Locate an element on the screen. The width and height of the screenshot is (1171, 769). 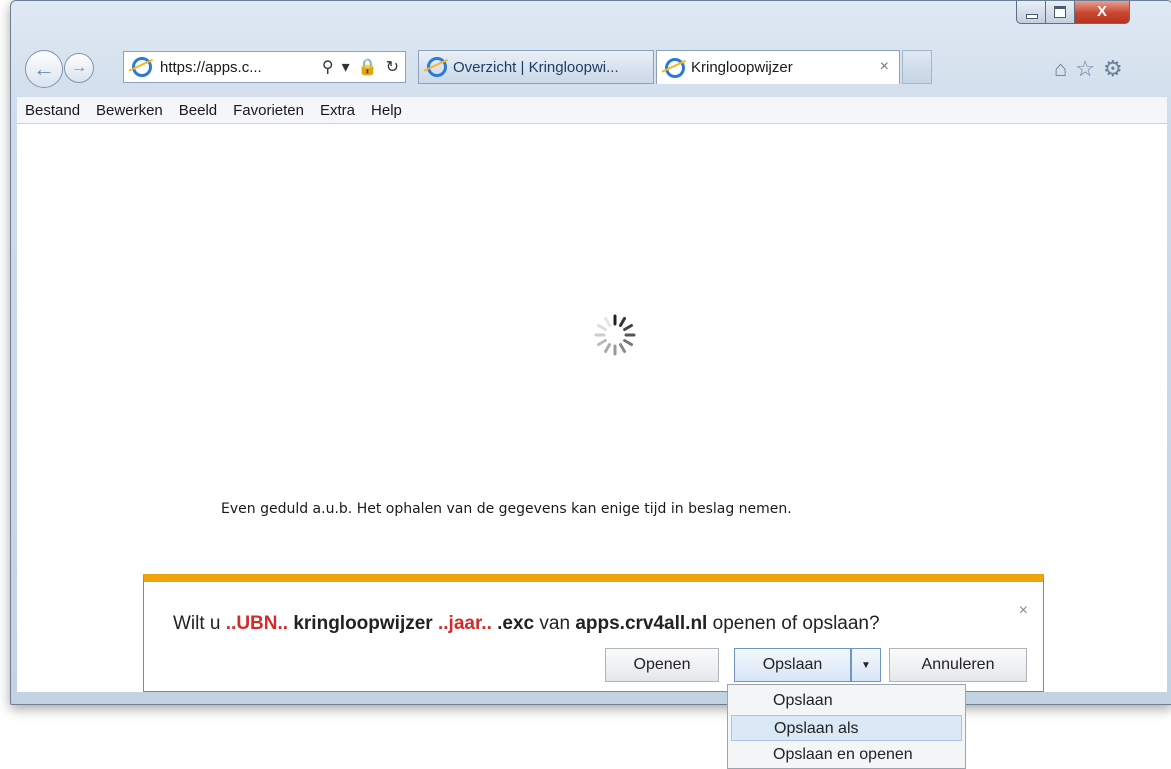
save-options-menu: Opslaan Opslaan als Opslaan en openen is located at coordinates (846, 726).